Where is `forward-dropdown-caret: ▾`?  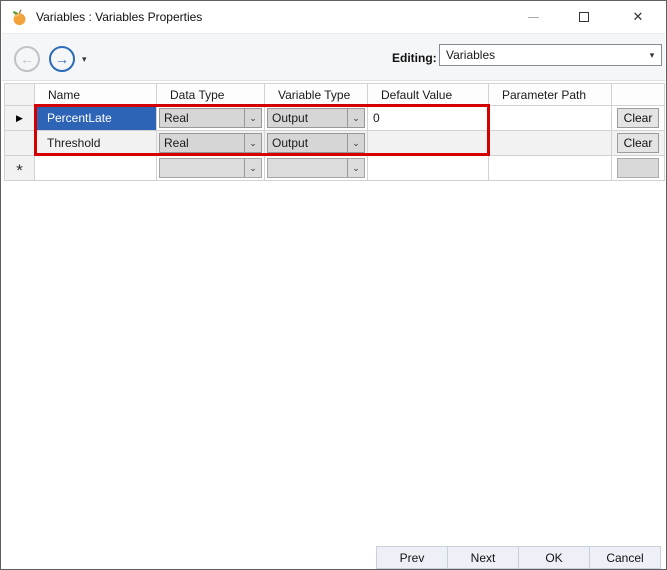
forward-dropdown-caret: ▾ is located at coordinates (84, 59).